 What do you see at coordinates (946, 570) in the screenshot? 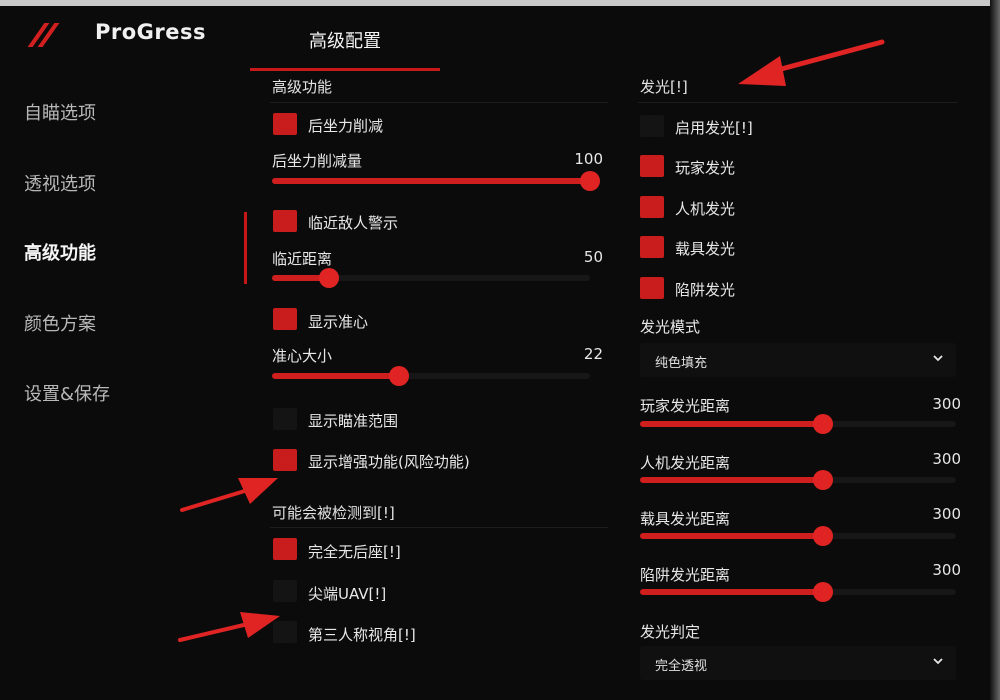
I see `value-trap-glow-distance: 300` at bounding box center [946, 570].